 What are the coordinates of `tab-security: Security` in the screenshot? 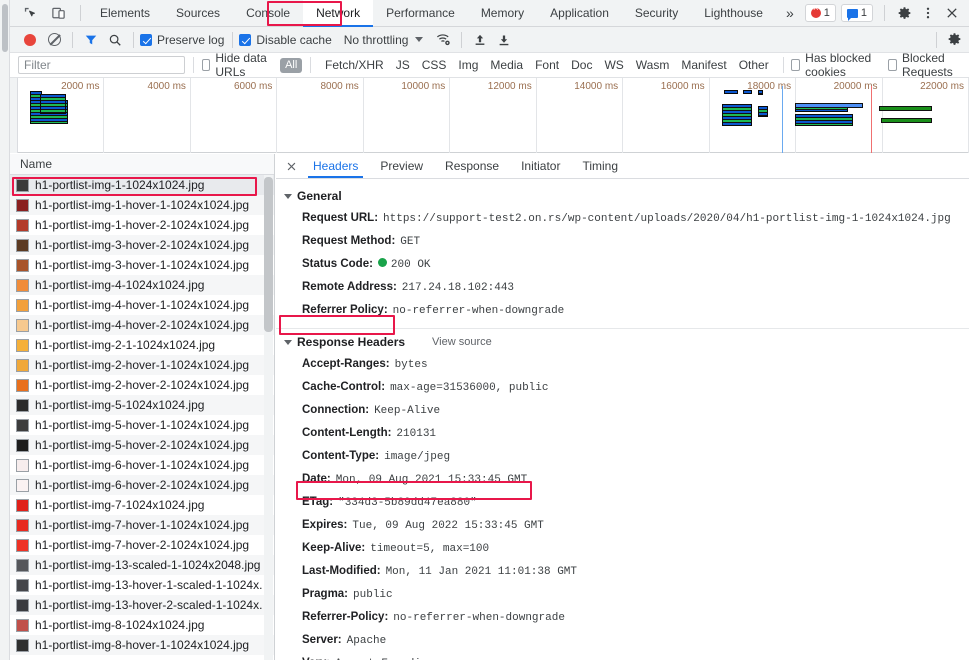 It's located at (656, 13).